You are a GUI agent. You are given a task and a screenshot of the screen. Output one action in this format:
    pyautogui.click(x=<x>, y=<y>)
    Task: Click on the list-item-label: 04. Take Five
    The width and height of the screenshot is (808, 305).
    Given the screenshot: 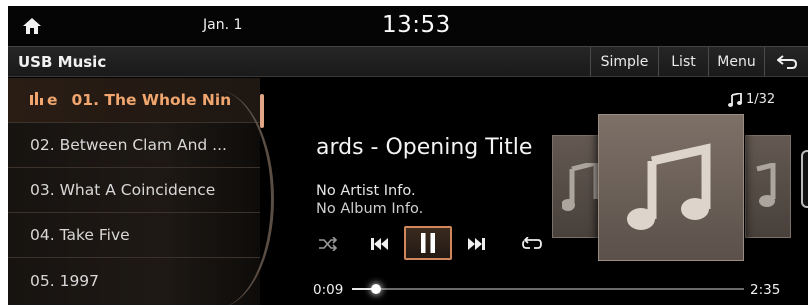 What is the action you would take?
    pyautogui.click(x=80, y=235)
    